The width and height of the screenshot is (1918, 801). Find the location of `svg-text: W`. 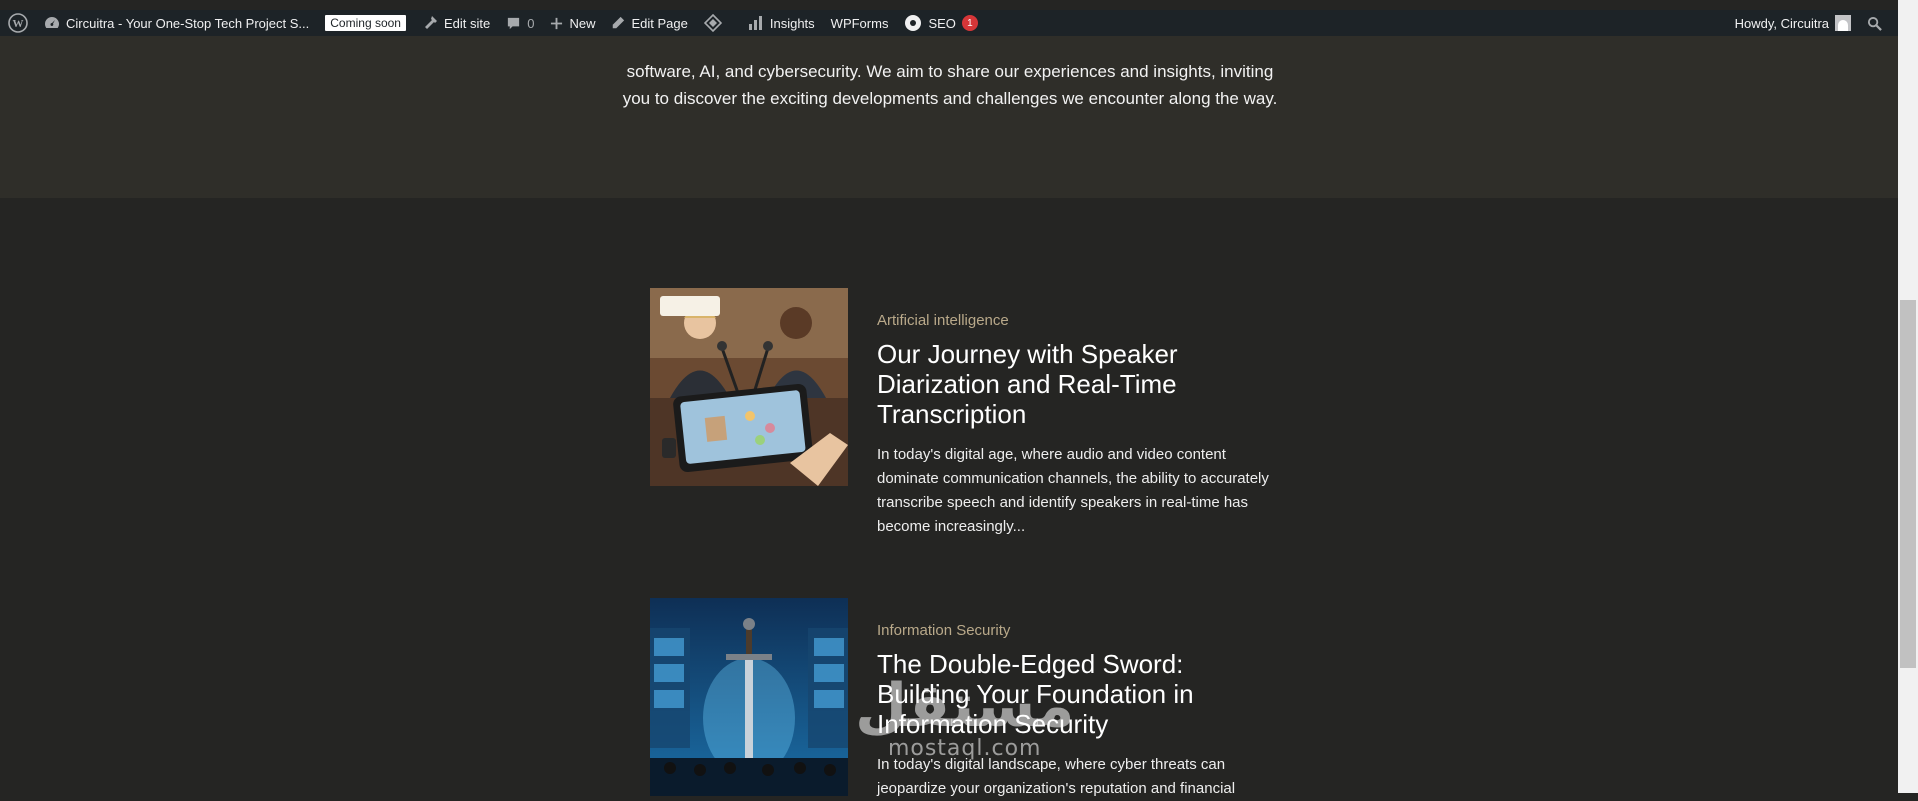

svg-text: W is located at coordinates (18, 24).